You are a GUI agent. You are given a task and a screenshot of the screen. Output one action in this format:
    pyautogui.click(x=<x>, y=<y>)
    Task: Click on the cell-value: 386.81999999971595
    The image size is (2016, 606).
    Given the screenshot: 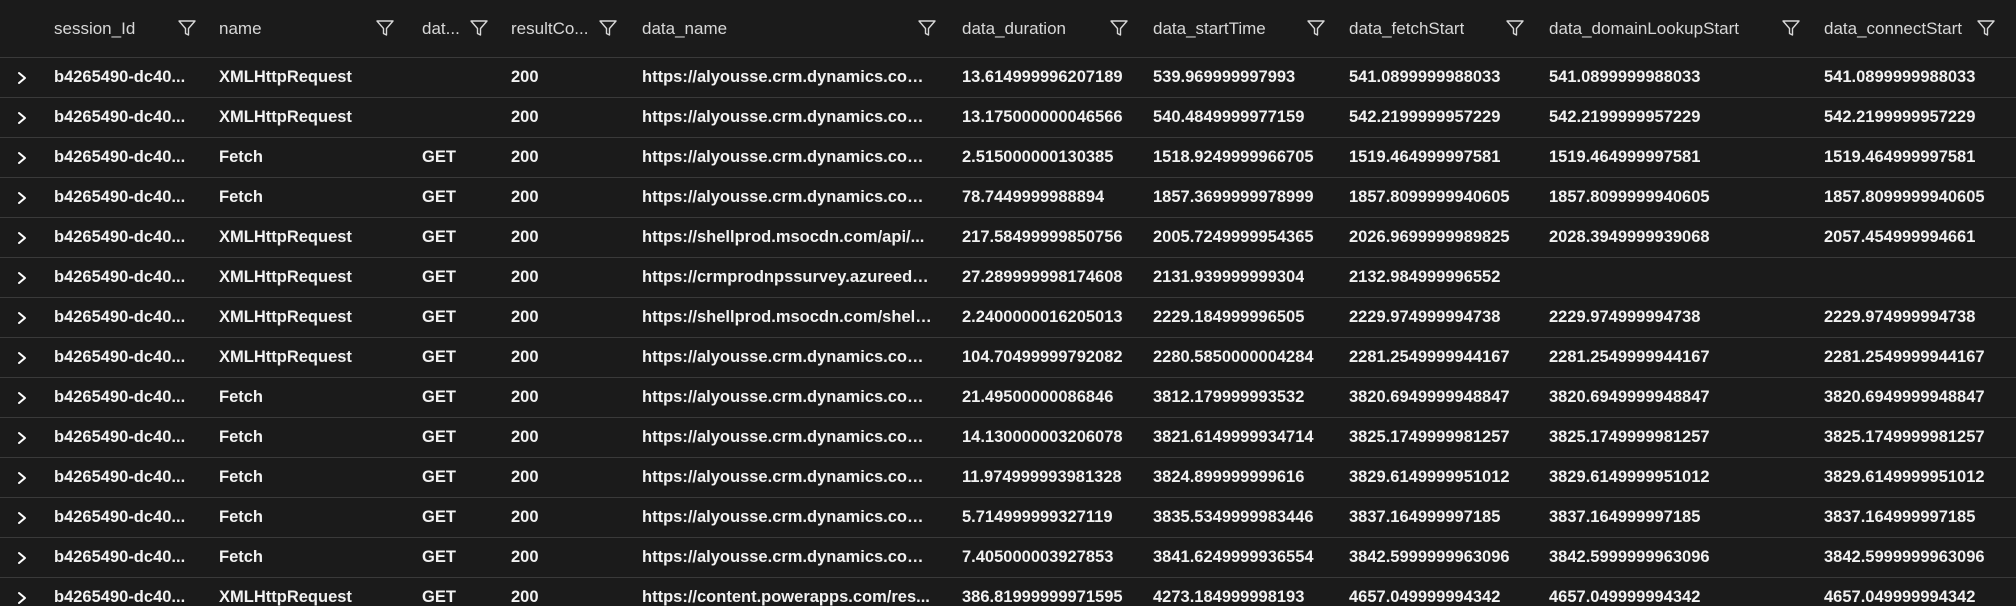 What is the action you would take?
    pyautogui.click(x=1042, y=597)
    